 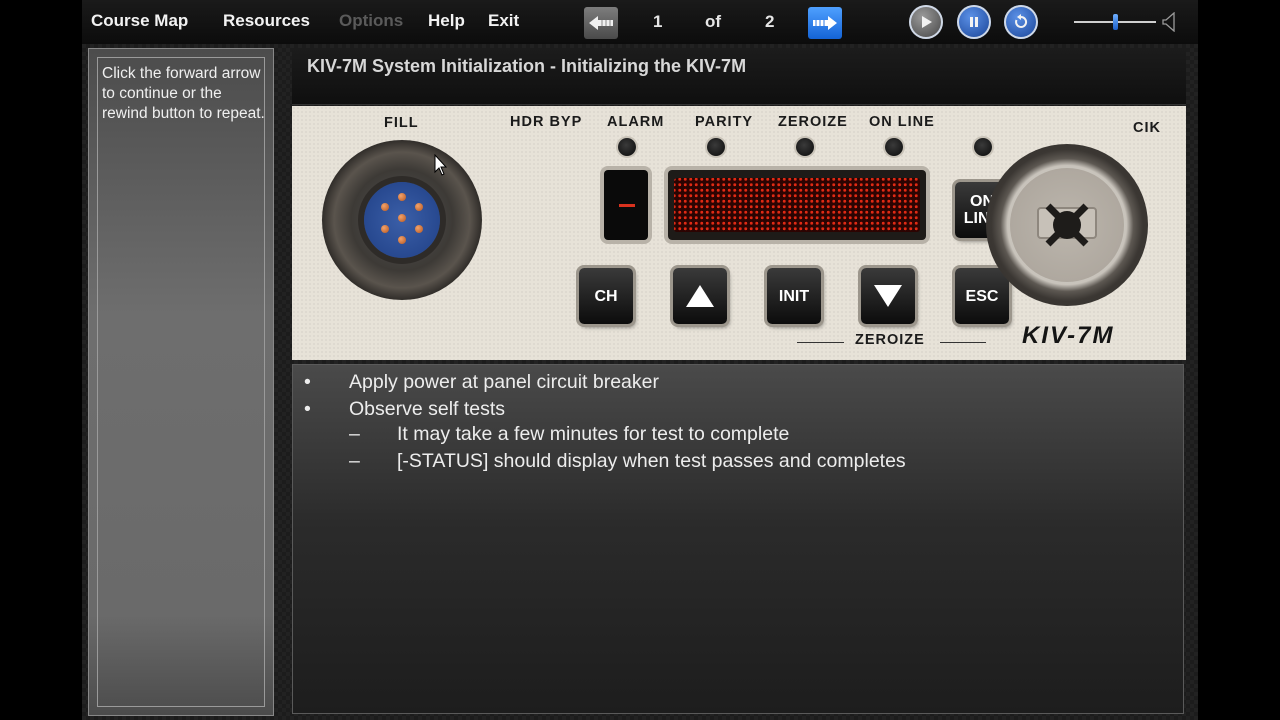 I want to click on arrow-right-icon, so click(x=825, y=23).